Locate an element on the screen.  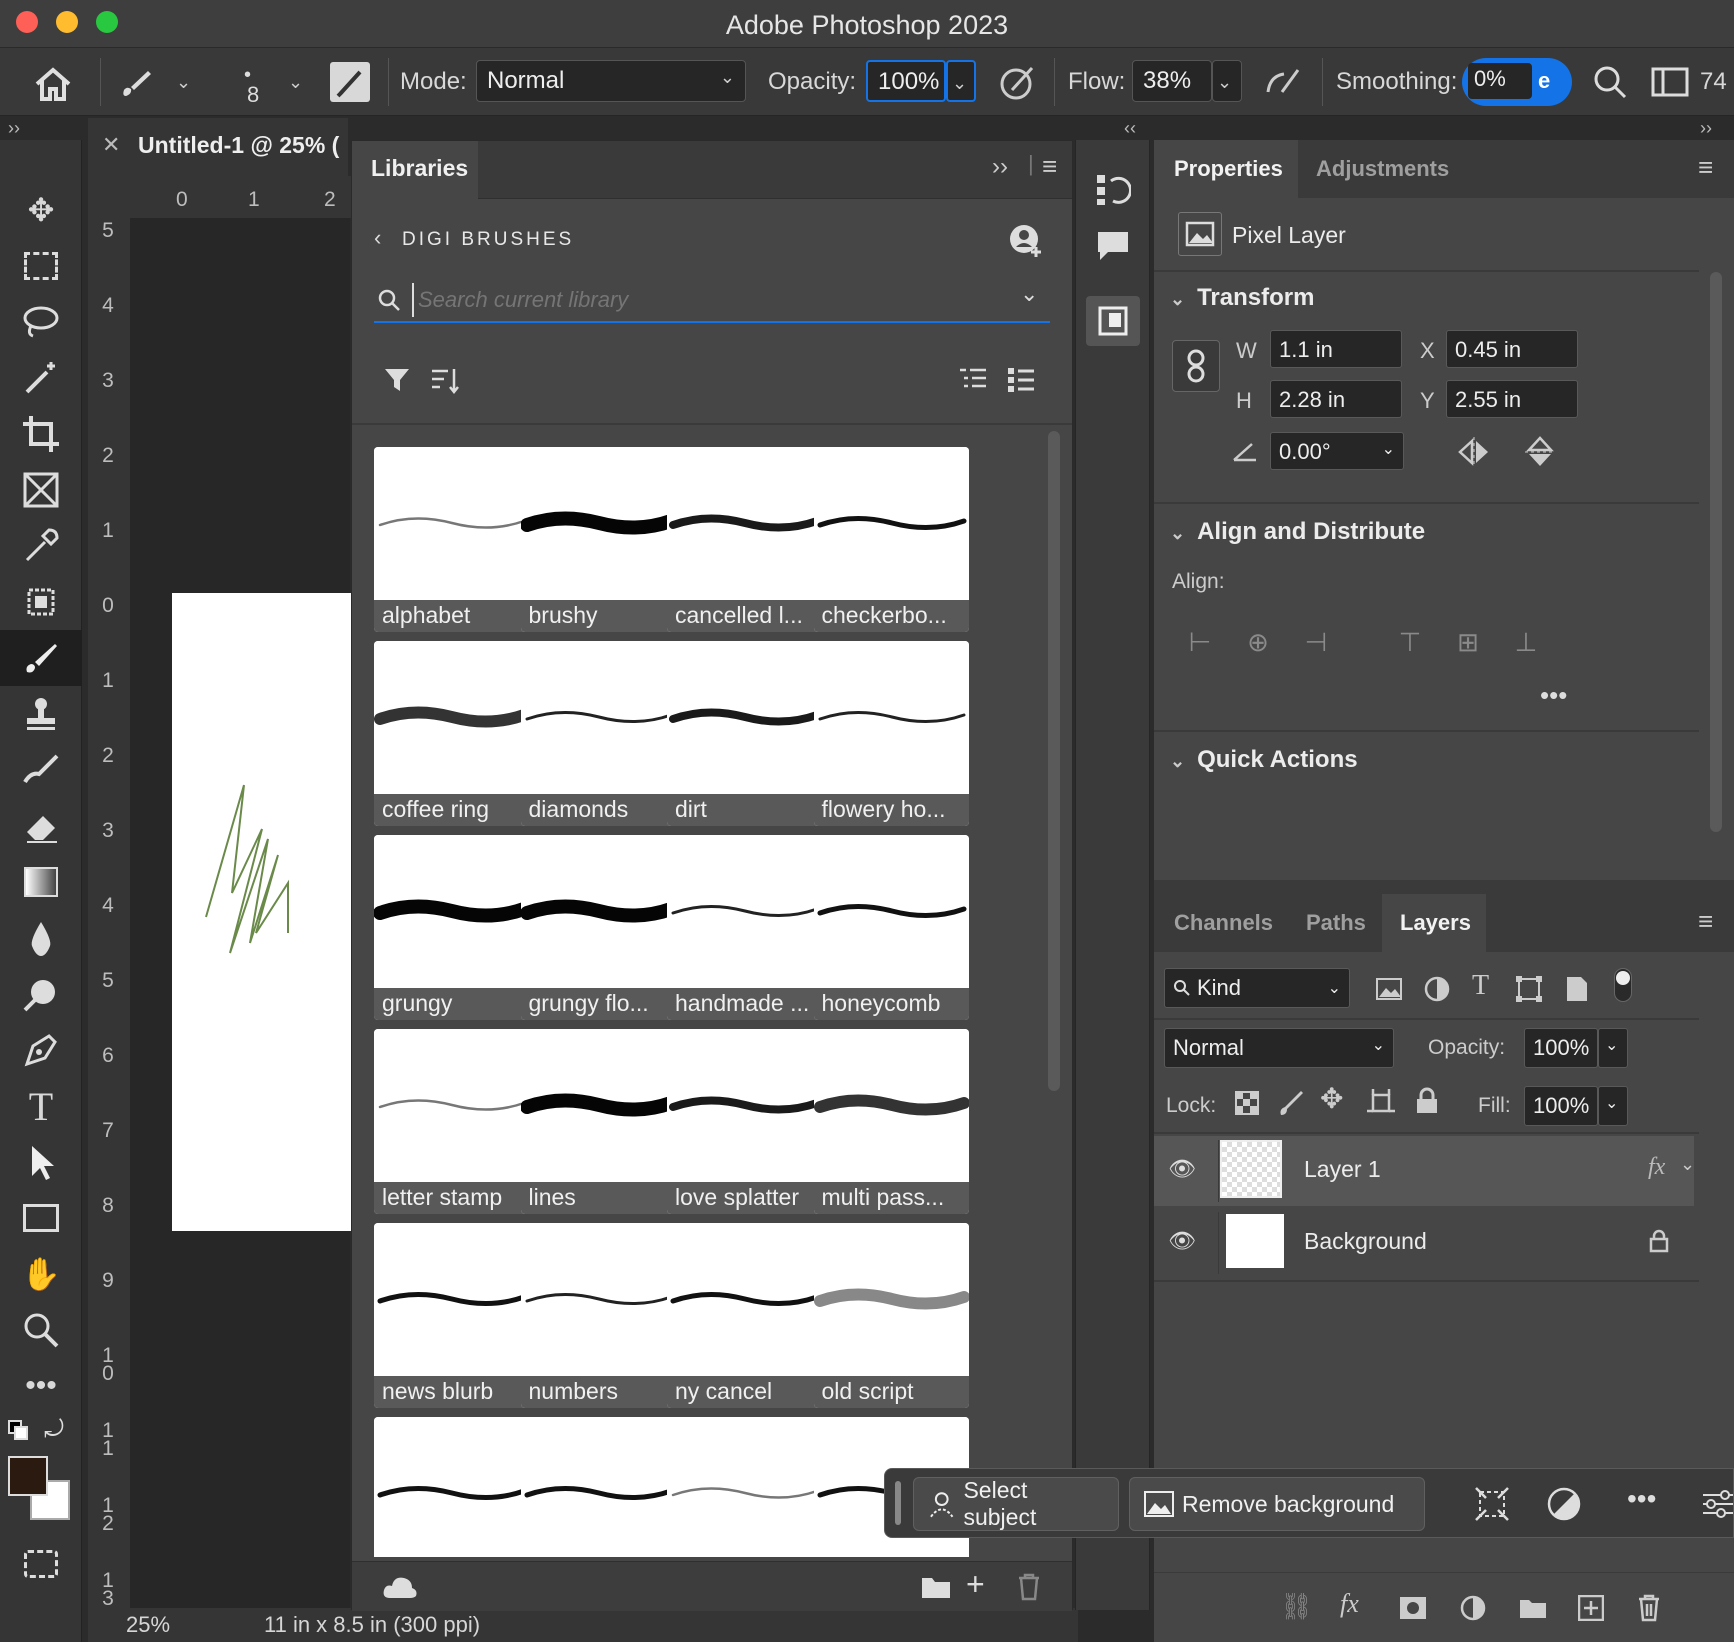
library-search: ⌄ is located at coordinates (712, 300).